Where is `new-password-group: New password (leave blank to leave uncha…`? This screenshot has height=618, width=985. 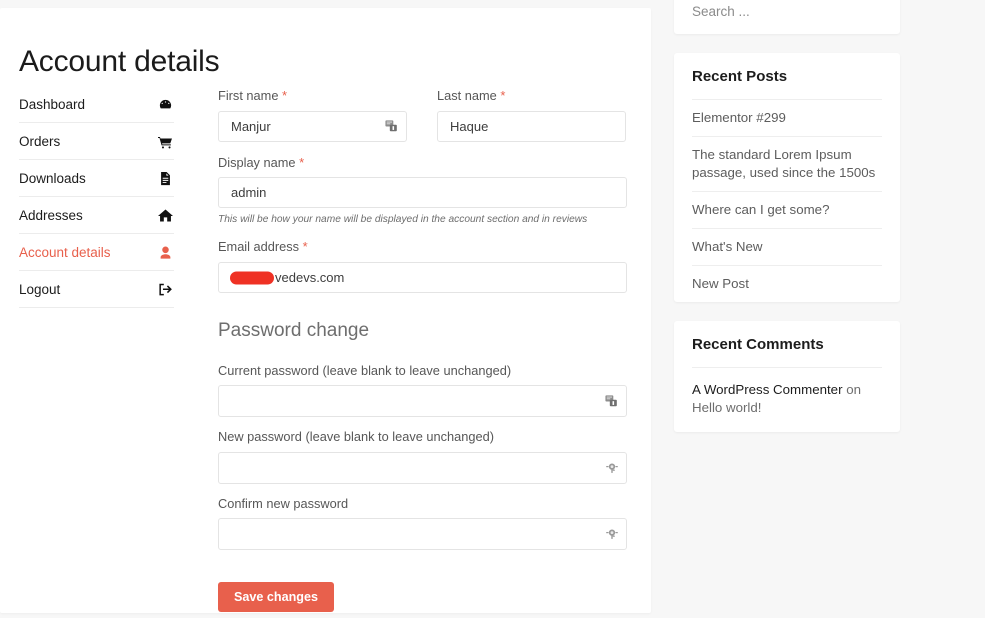
new-password-group: New password (leave blank to leave uncha… is located at coordinates (422, 456).